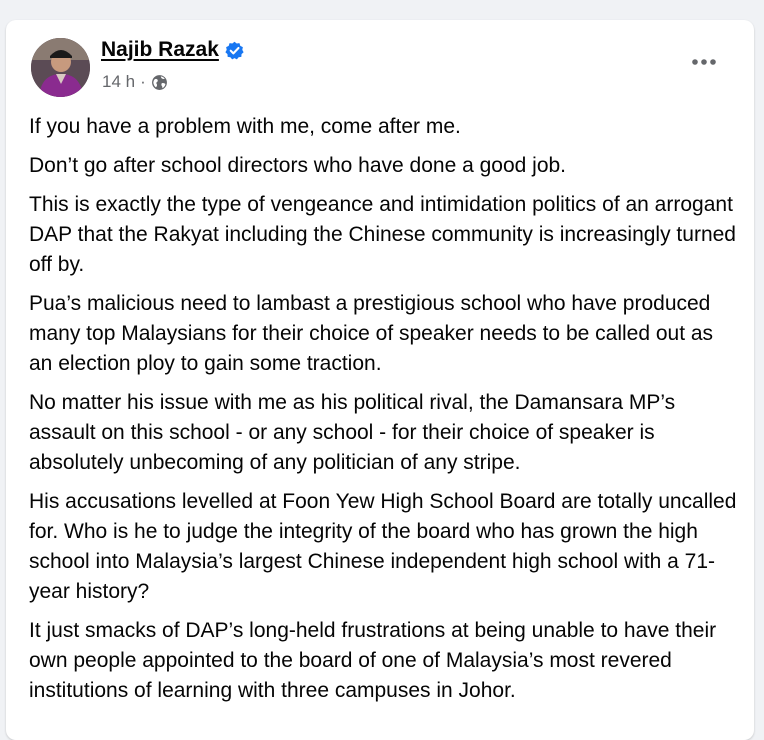  I want to click on author-name: Najib Razak, so click(160, 50).